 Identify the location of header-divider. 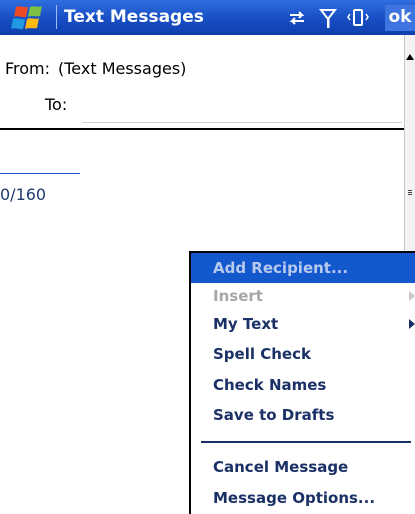
(202, 129).